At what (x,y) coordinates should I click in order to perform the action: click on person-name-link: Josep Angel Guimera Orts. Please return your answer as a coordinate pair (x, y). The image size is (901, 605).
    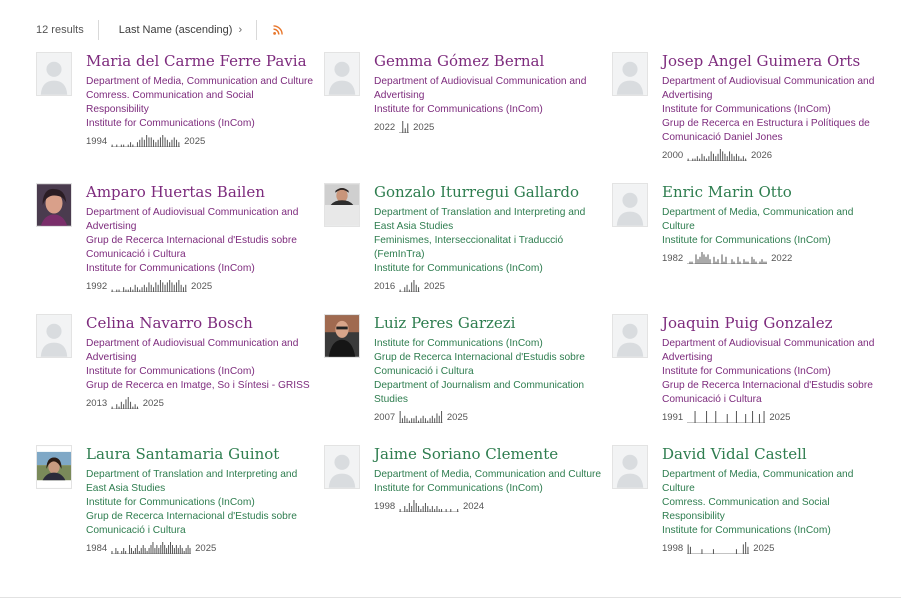
    Looking at the image, I should click on (771, 61).